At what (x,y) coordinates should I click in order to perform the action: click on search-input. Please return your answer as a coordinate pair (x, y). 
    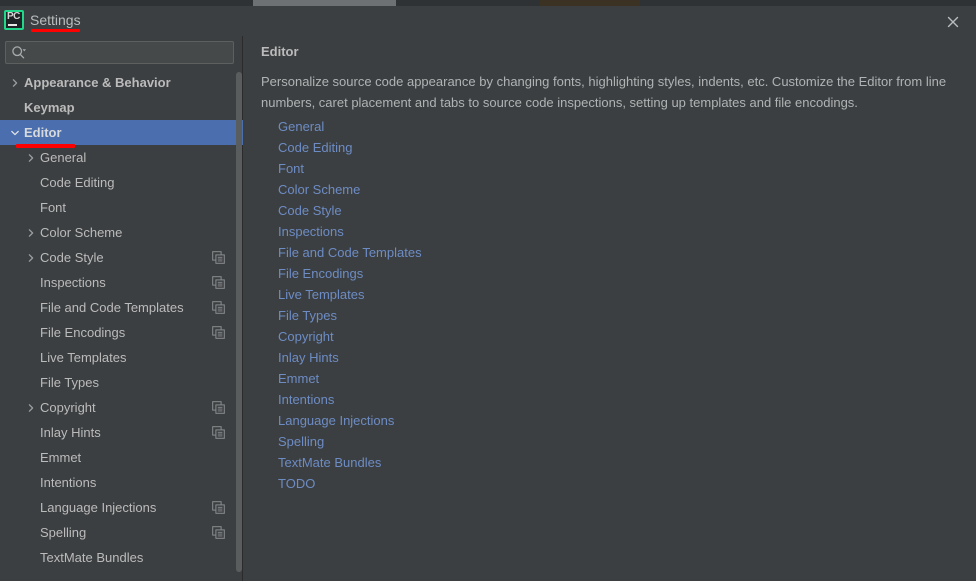
    Looking at the image, I should click on (119, 52).